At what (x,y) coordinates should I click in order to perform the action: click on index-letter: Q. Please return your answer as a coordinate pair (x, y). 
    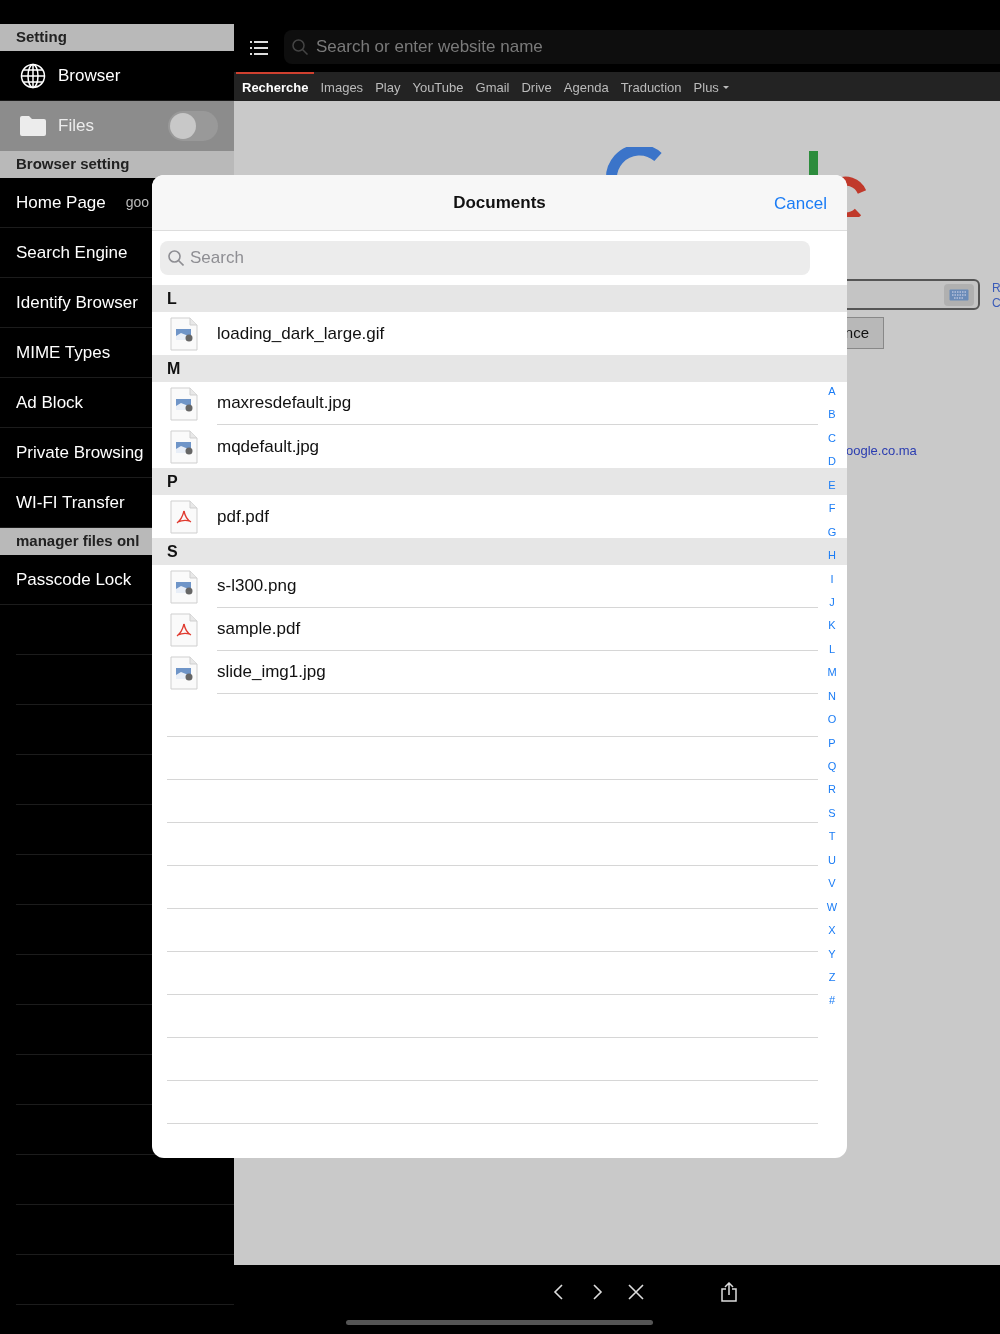
    Looking at the image, I should click on (832, 771).